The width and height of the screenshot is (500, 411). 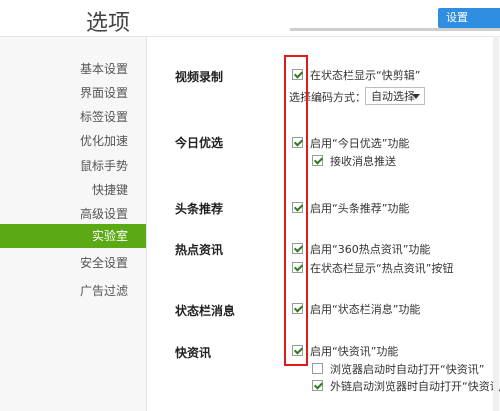 I want to click on sidebar-item-basic: 基本设置, so click(x=104, y=68).